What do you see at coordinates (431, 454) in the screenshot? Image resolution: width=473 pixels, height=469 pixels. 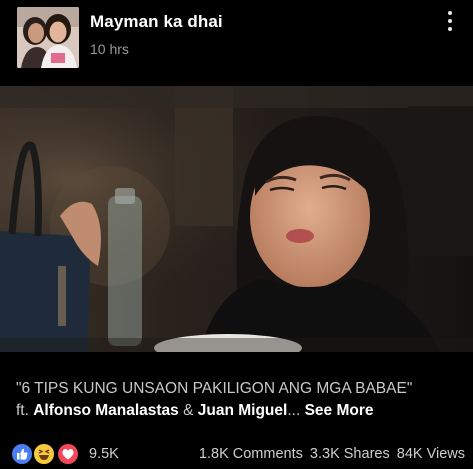 I see `views-count: 84K Views` at bounding box center [431, 454].